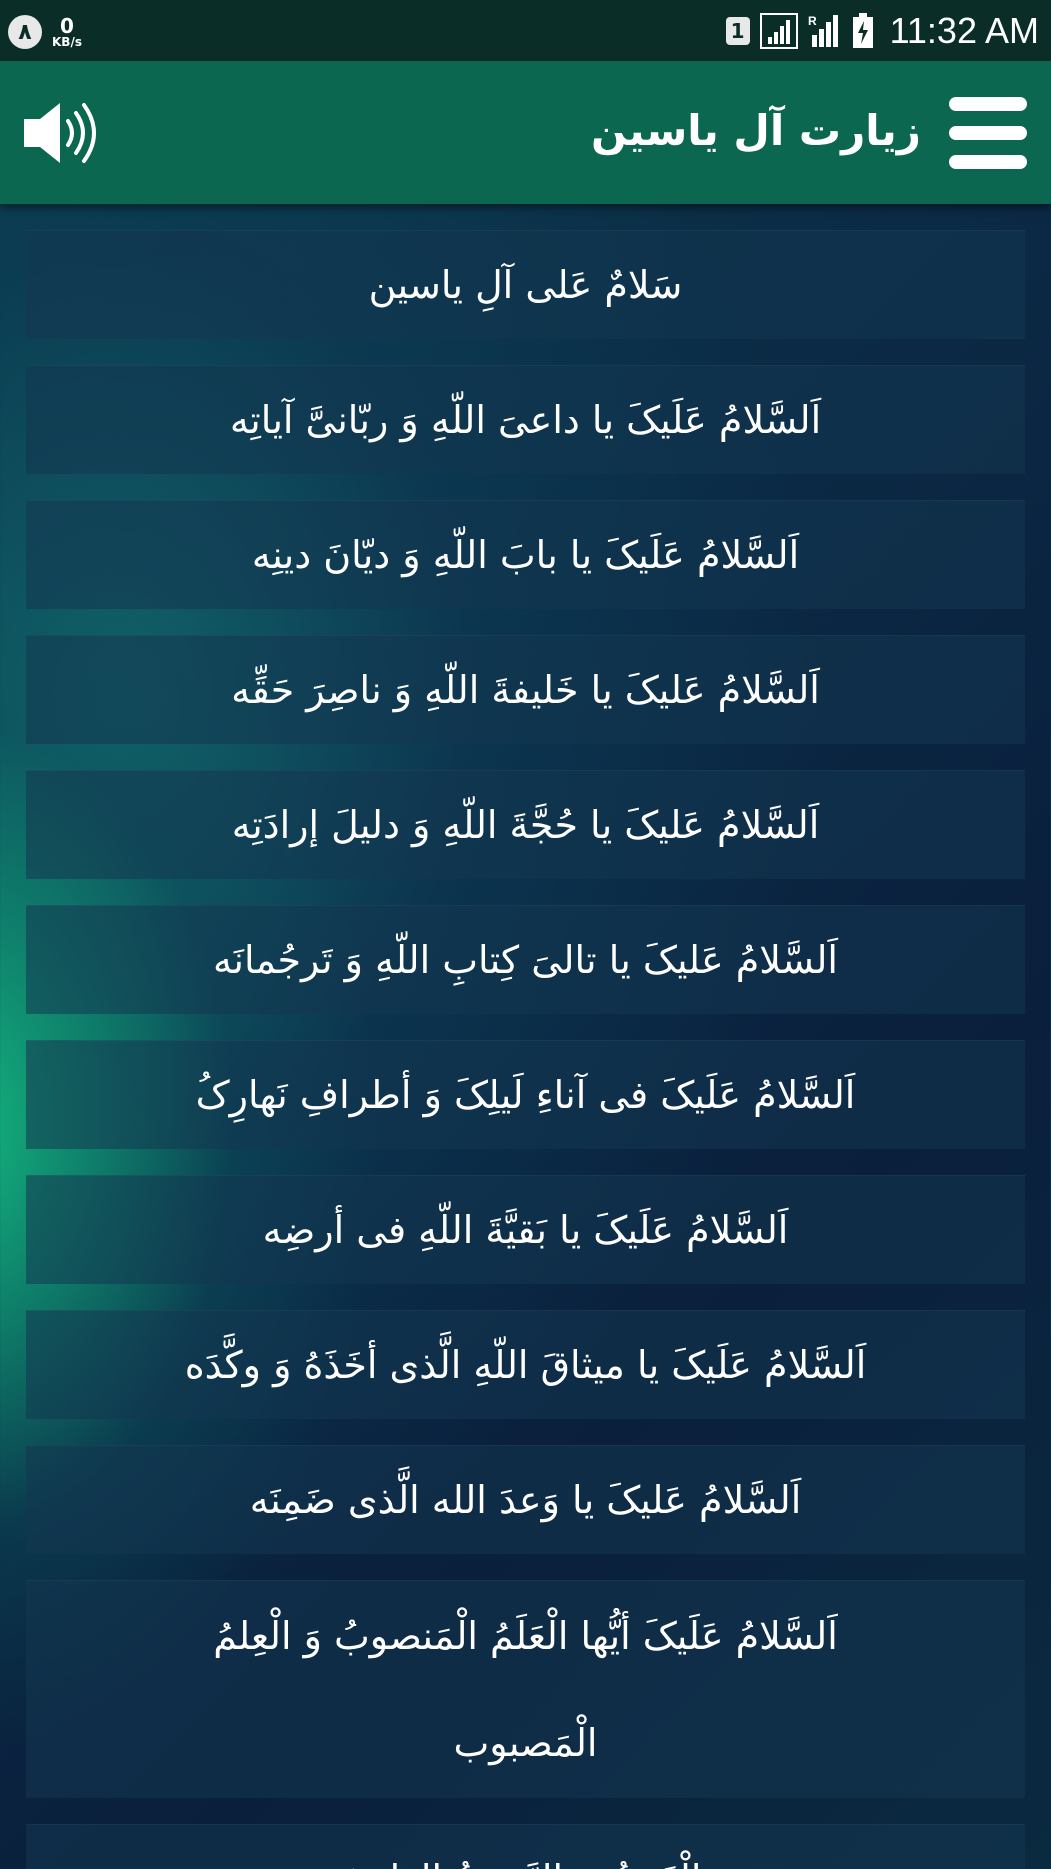 Image resolution: width=1051 pixels, height=1869 pixels. What do you see at coordinates (812, 21) in the screenshot?
I see `svg-text: R` at bounding box center [812, 21].